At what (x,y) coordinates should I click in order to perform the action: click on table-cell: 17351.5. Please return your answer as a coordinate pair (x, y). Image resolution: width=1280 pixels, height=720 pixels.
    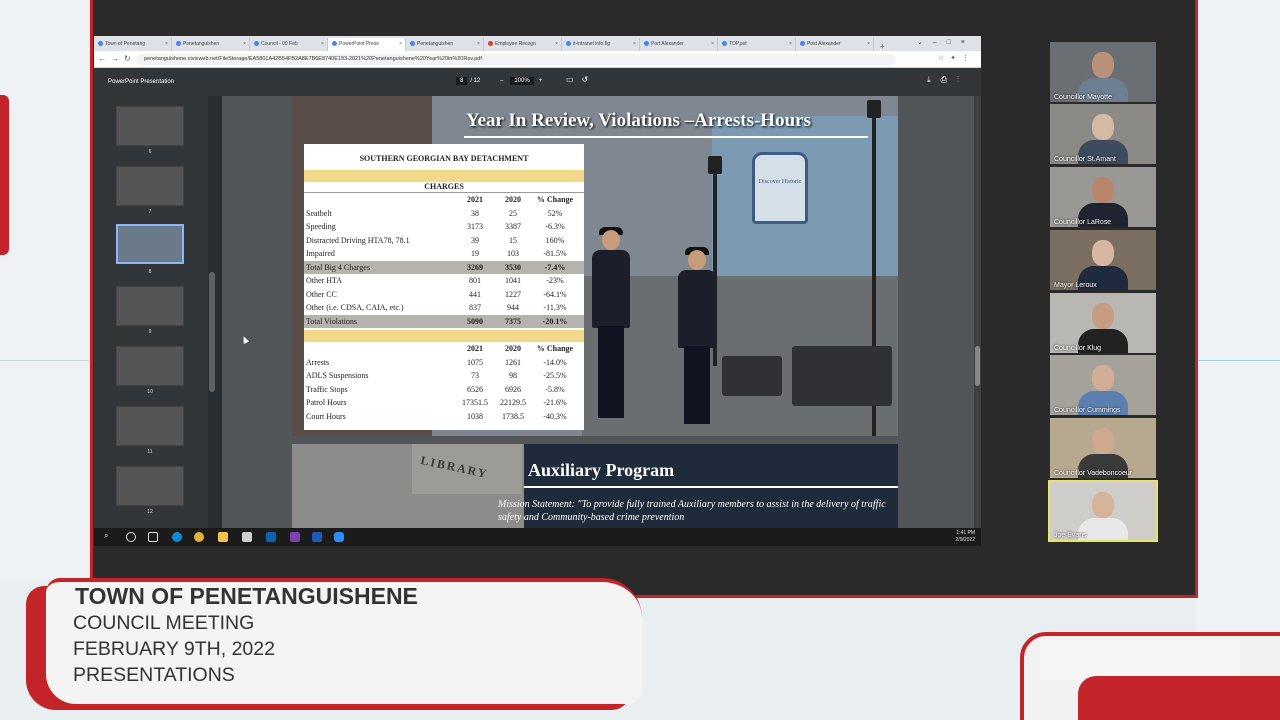
    Looking at the image, I should click on (475, 403).